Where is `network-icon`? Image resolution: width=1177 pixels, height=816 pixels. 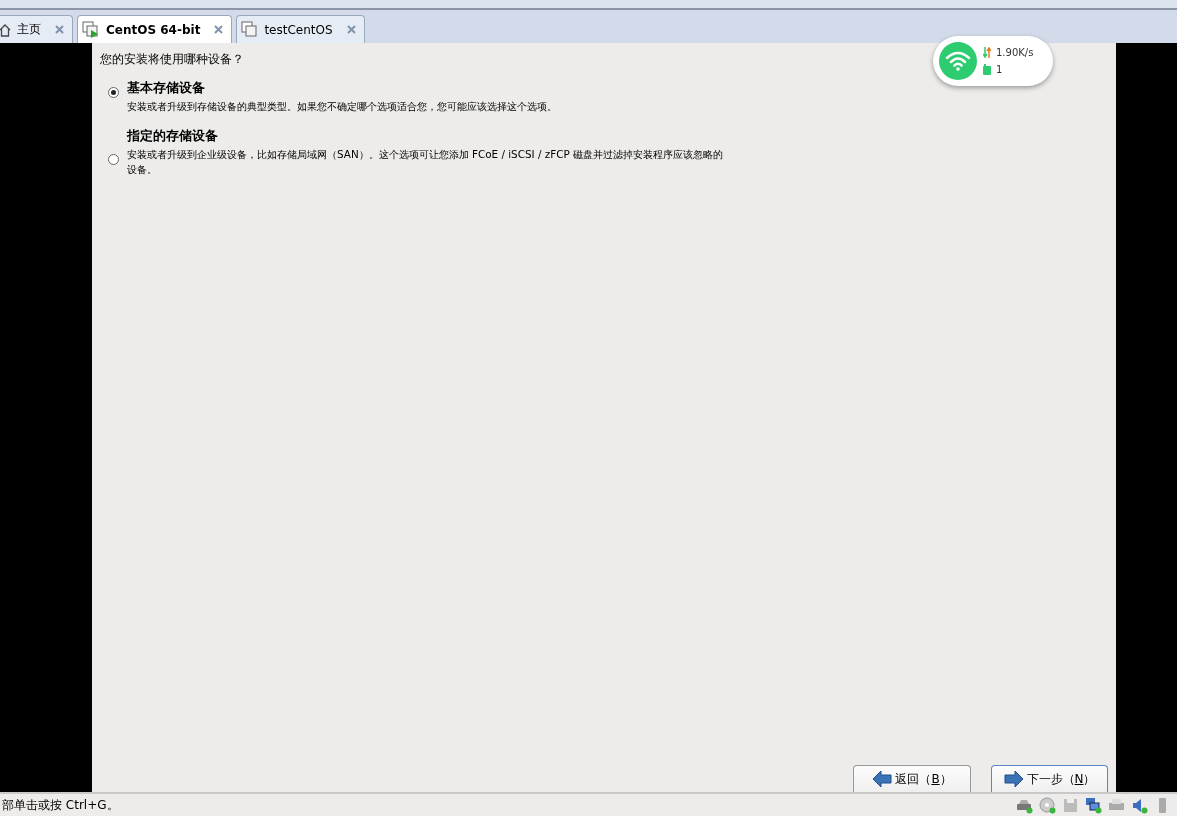 network-icon is located at coordinates (1093, 805).